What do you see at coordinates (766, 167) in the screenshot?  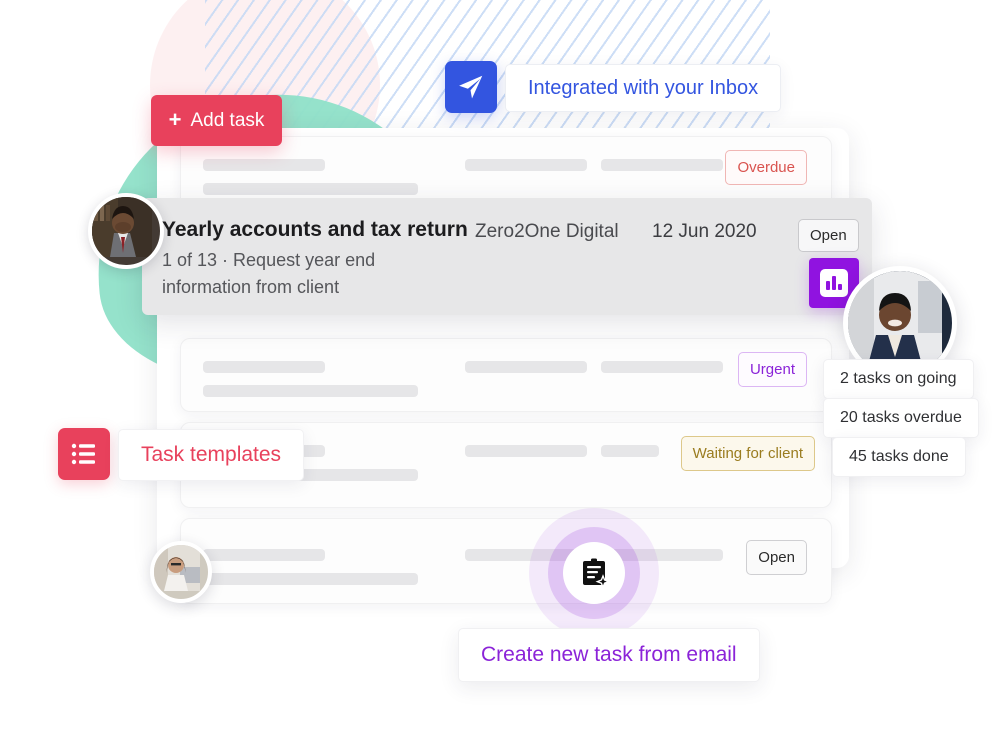 I see `status-badge: Overdue` at bounding box center [766, 167].